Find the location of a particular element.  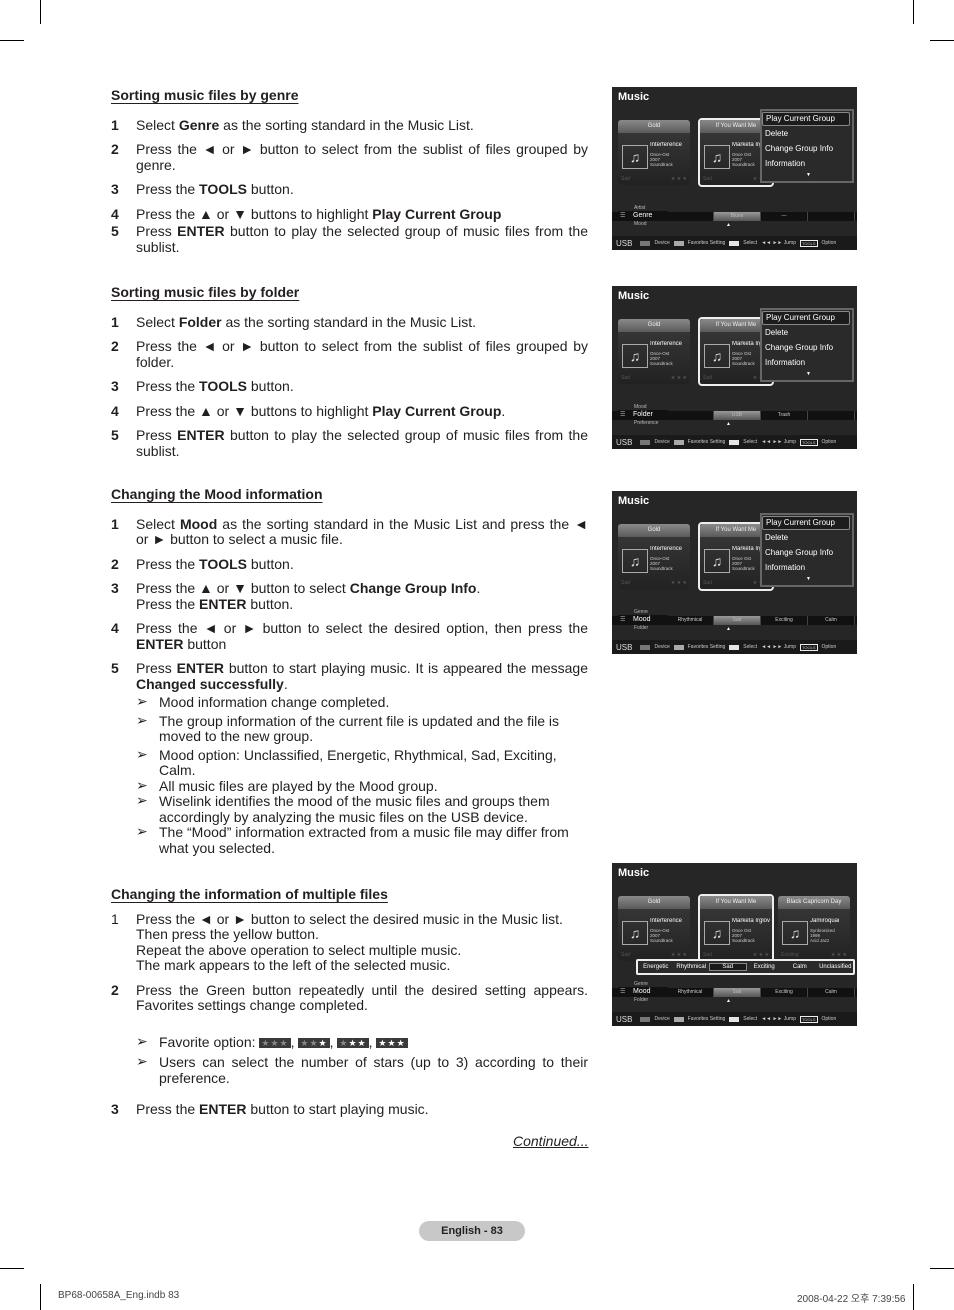

sort-selector: MoodFolderPreference is located at coordinates (643, 415).